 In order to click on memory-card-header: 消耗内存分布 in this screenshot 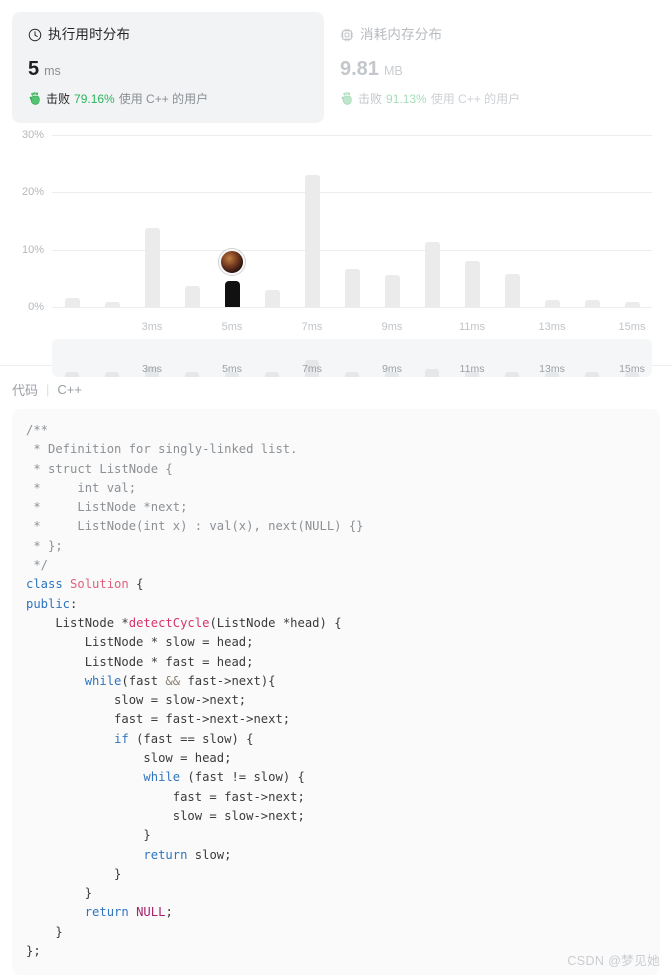, I will do `click(480, 35)`.